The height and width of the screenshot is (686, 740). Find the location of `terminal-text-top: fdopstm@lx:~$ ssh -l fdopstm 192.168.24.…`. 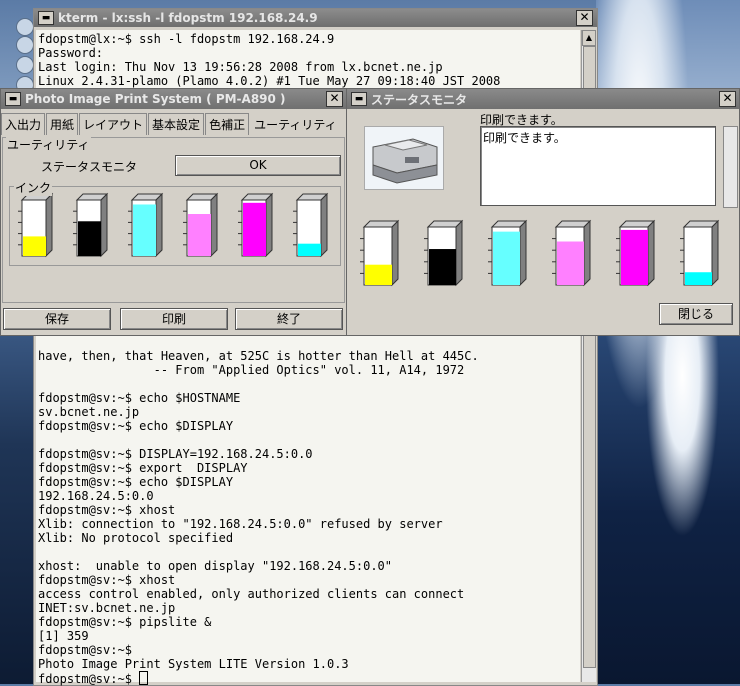

terminal-text-top: fdopstm@lx:~$ ssh -l fdopstm 192.168.24.… is located at coordinates (269, 60).